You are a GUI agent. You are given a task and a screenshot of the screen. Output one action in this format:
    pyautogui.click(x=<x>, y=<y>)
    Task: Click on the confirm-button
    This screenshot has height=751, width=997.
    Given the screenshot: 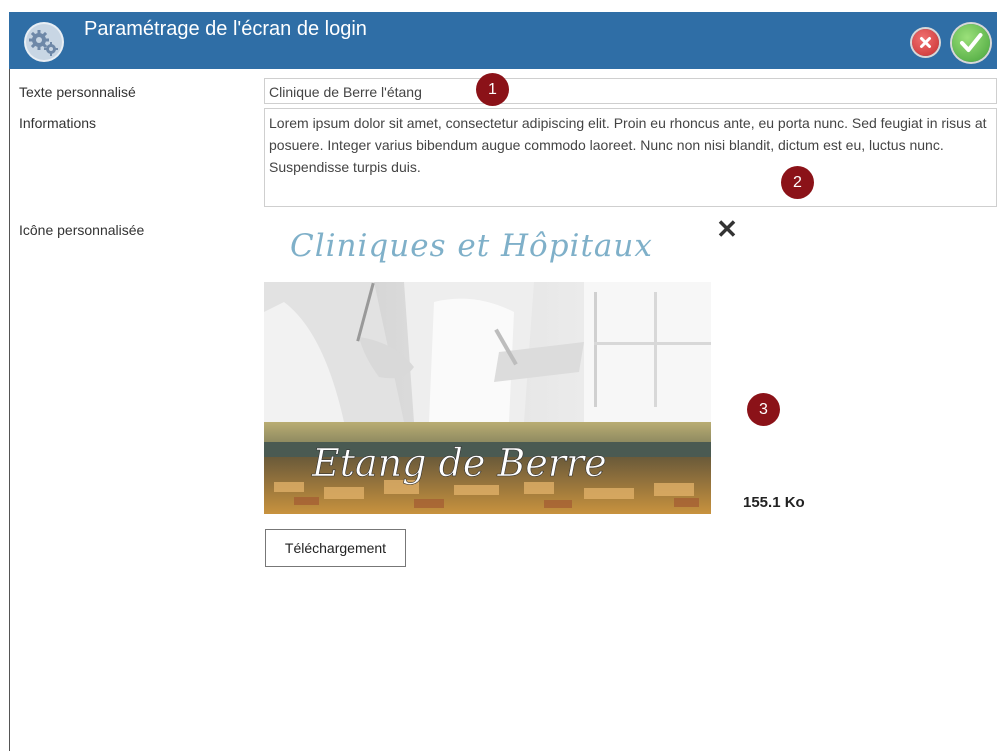 What is the action you would take?
    pyautogui.click(x=971, y=43)
    